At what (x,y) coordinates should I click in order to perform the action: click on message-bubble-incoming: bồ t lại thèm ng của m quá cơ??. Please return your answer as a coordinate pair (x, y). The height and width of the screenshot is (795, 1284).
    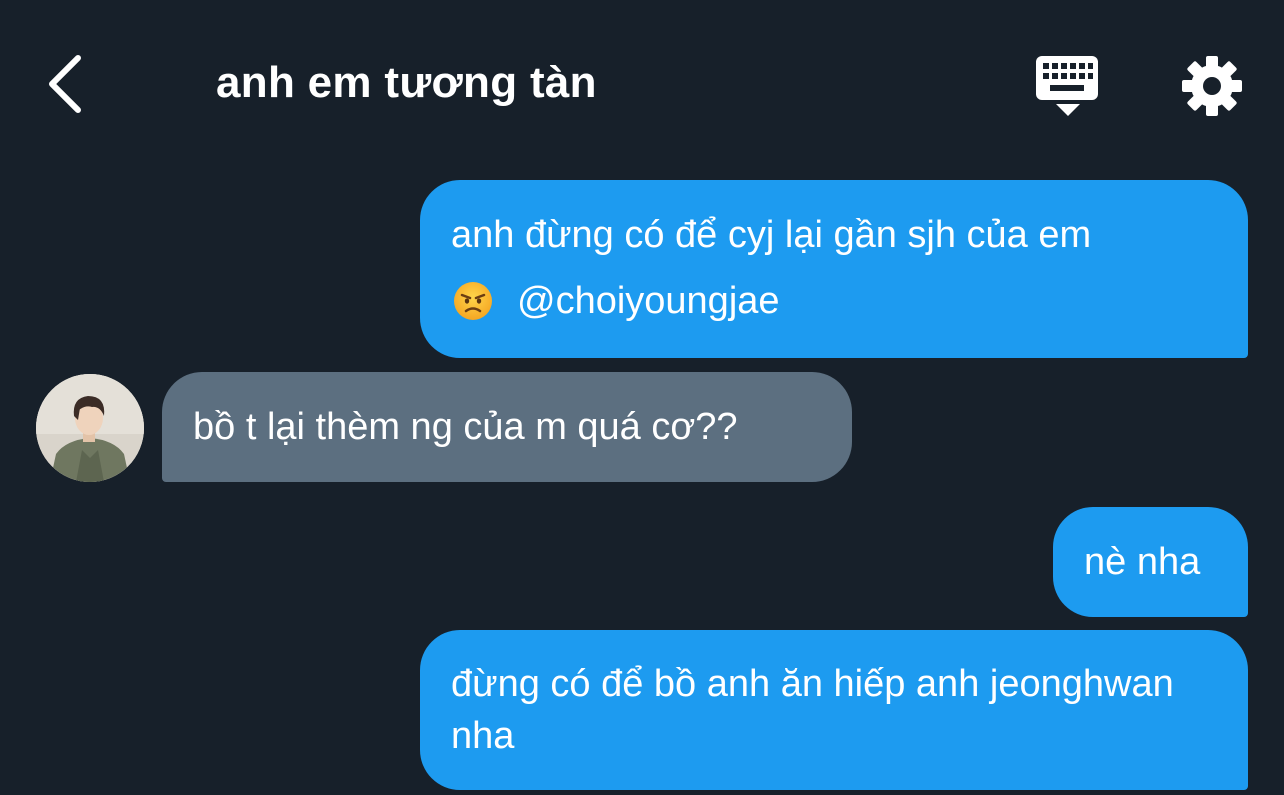
    Looking at the image, I should click on (507, 427).